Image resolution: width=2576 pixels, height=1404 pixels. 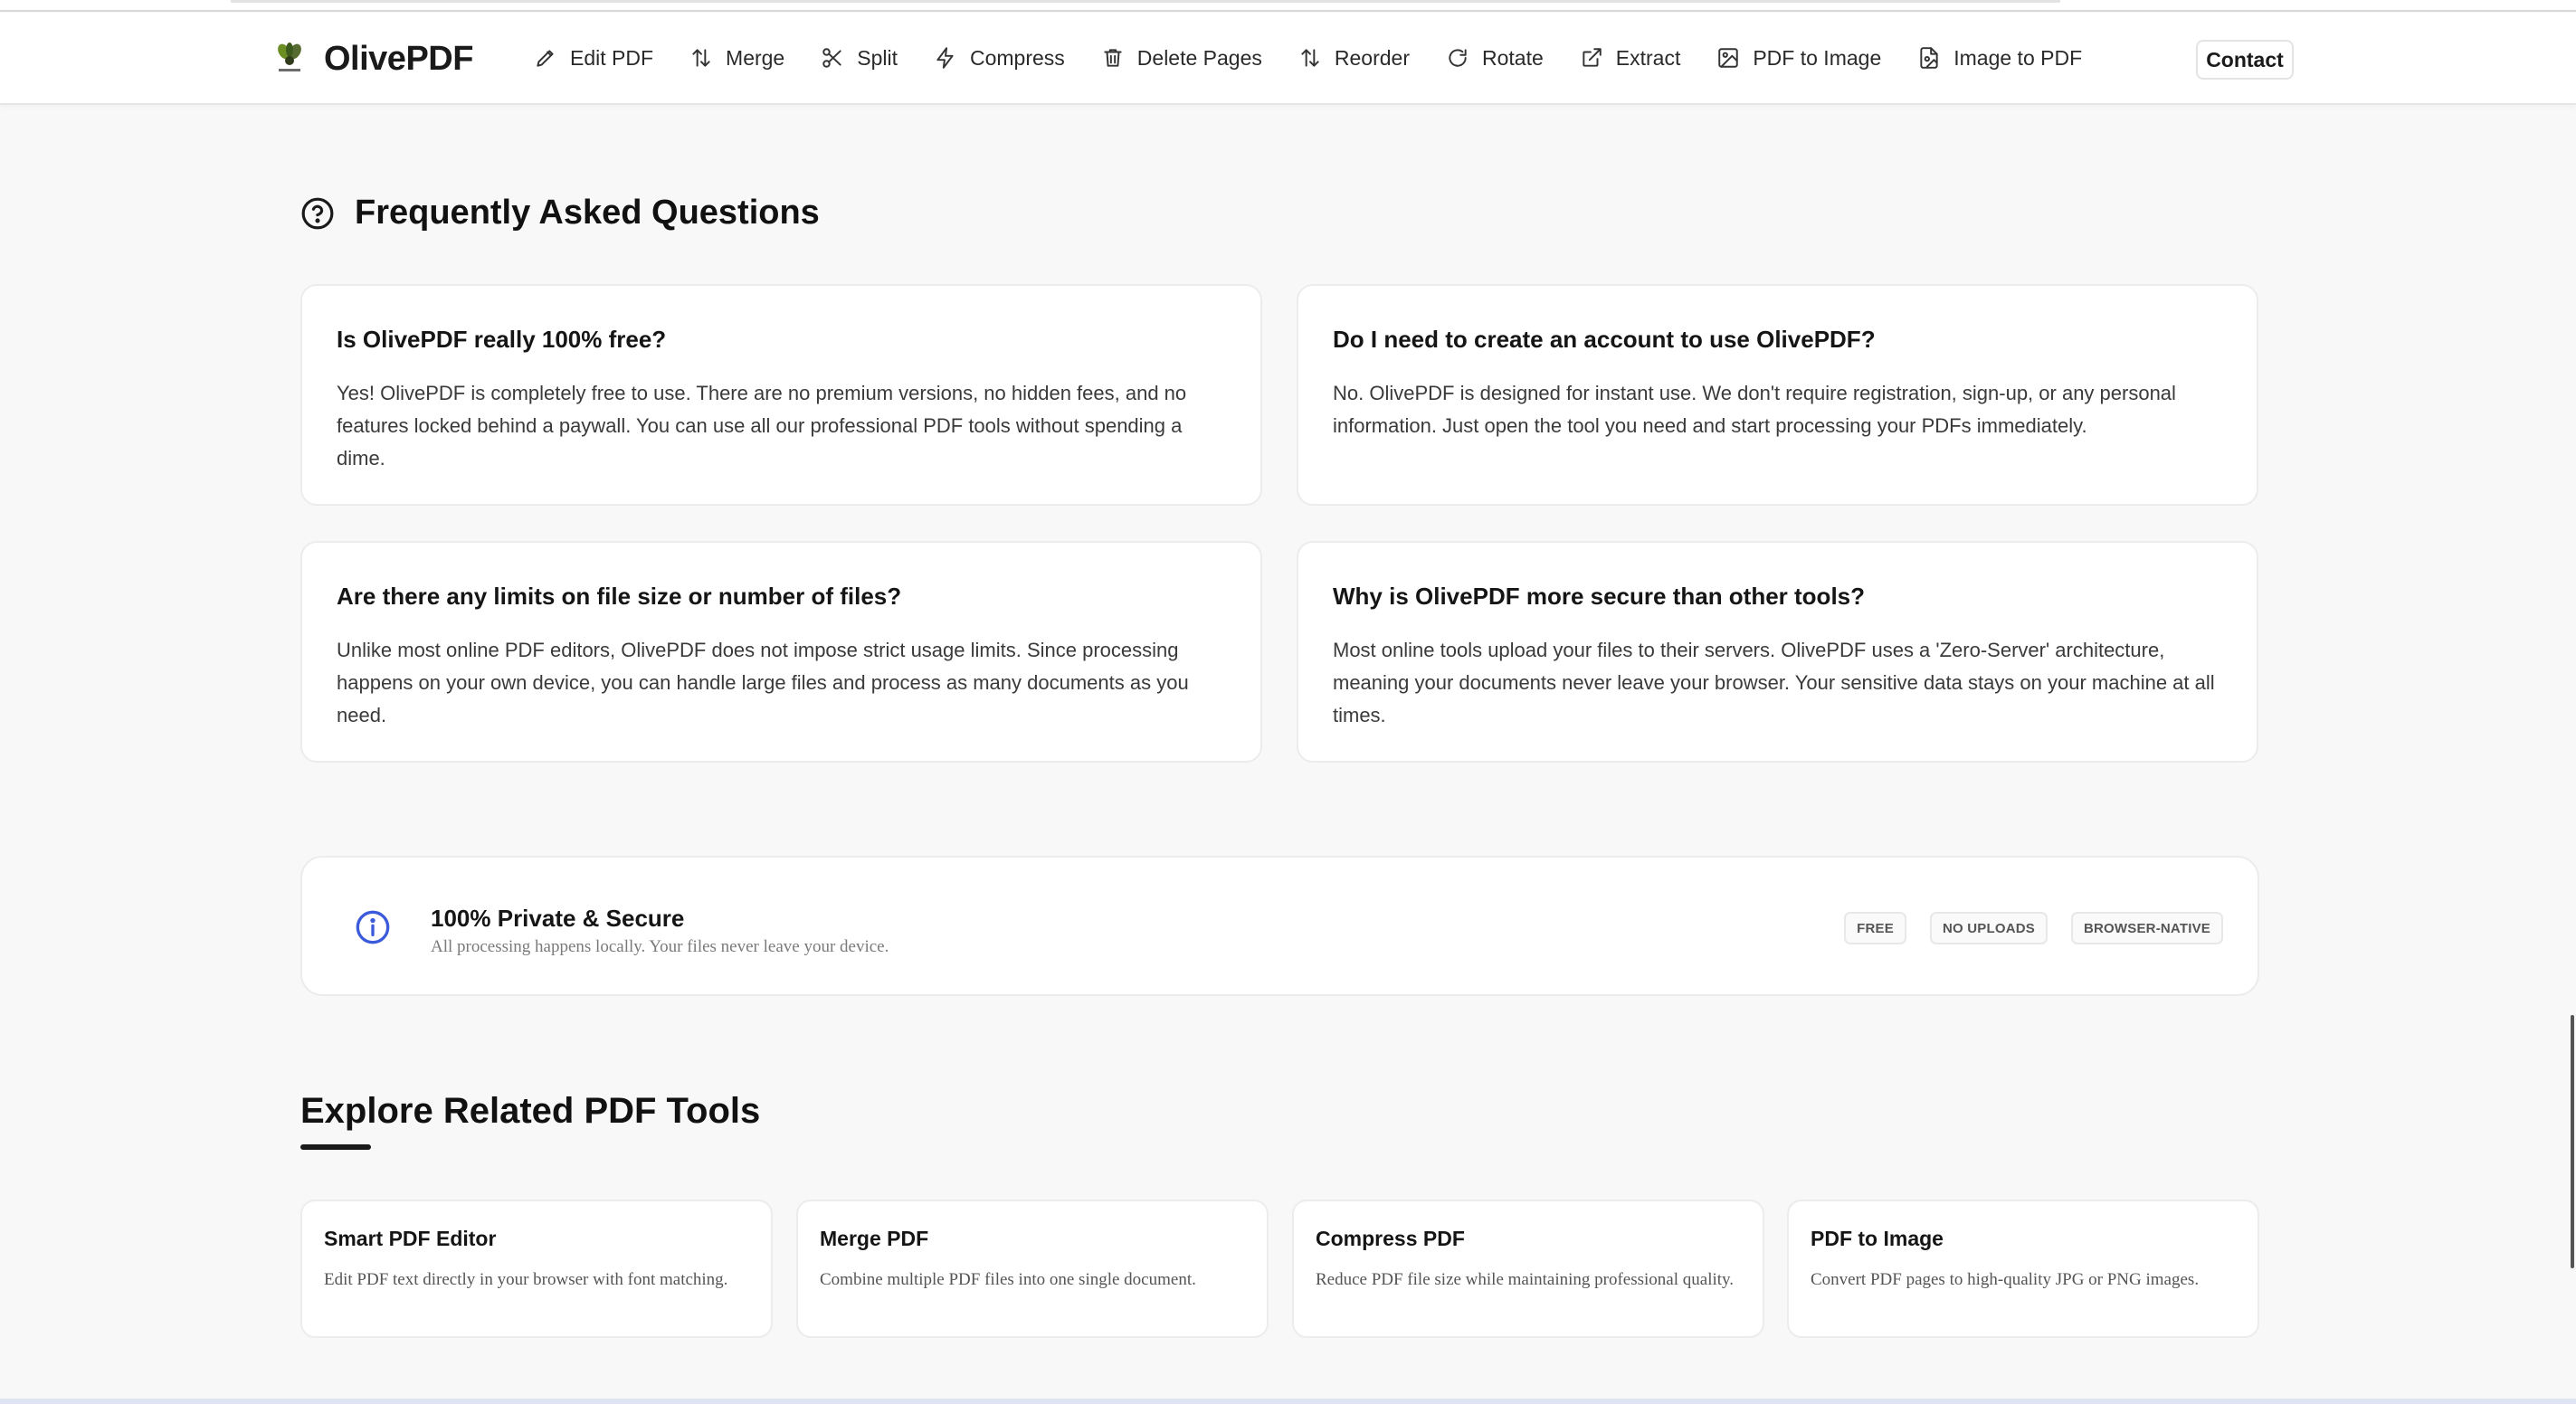 I want to click on nav-label: Split, so click(x=877, y=57).